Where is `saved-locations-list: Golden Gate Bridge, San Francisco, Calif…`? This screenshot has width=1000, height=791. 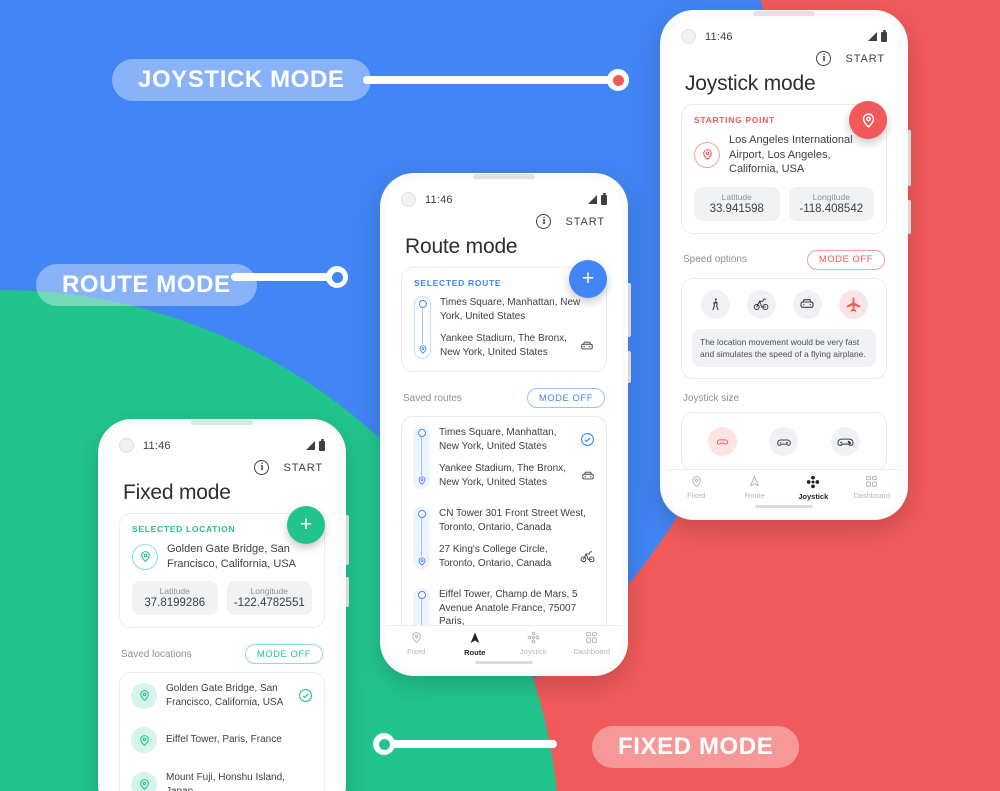 saved-locations-list: Golden Gate Bridge, San Francisco, Calif… is located at coordinates (222, 731).